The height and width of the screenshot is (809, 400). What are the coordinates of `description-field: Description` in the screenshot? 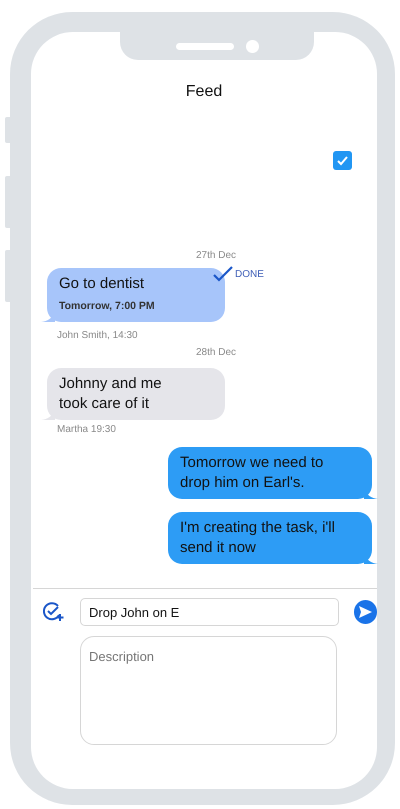 It's located at (208, 690).